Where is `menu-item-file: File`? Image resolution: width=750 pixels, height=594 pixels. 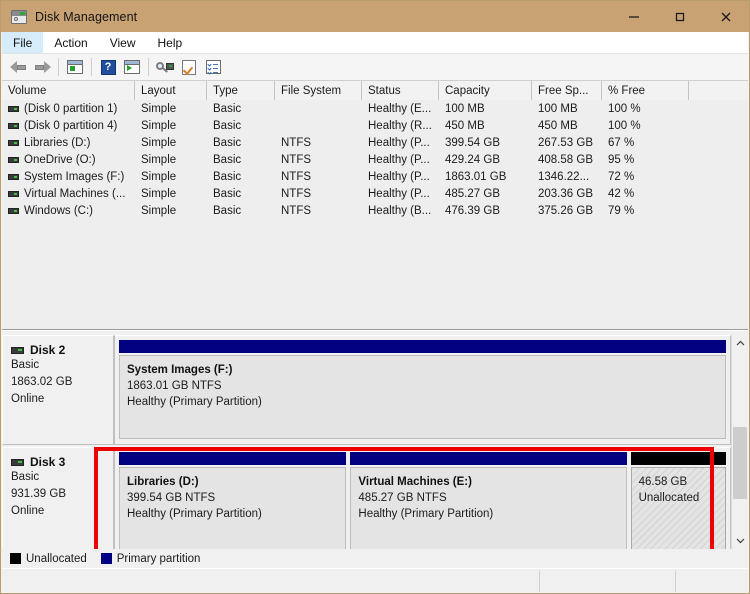 menu-item-file: File is located at coordinates (23, 42).